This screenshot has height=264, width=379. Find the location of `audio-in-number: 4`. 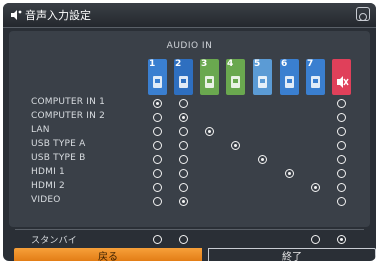

audio-in-number: 4 is located at coordinates (230, 64).